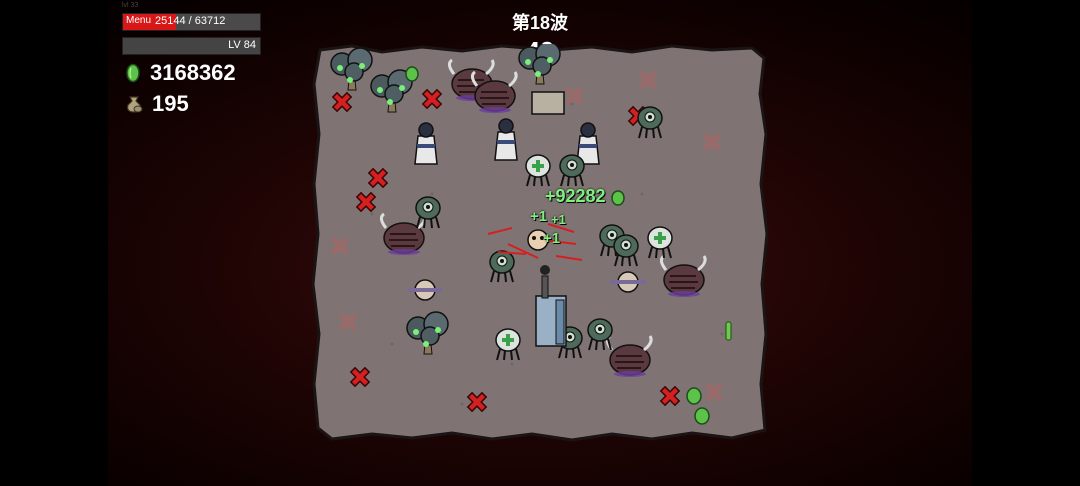 The height and width of the screenshot is (486, 1080). I want to click on hud-debug-label: lvl 33, so click(130, 5).